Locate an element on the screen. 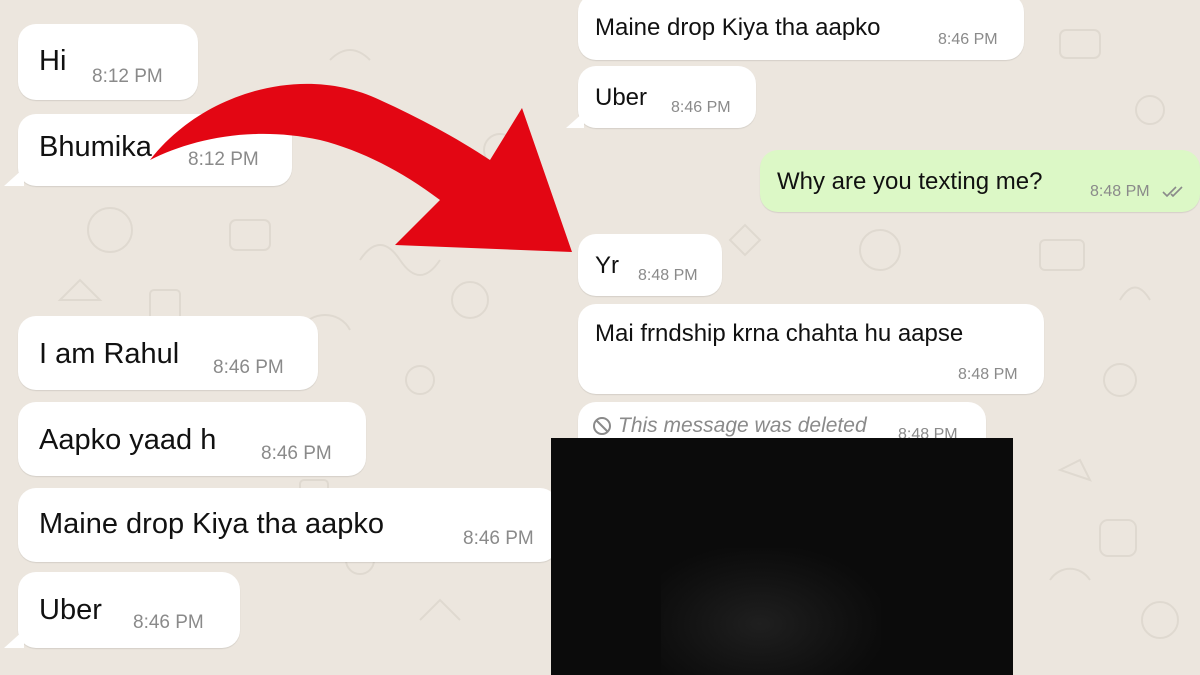 The width and height of the screenshot is (1200, 675). message-text: Mai frndship krna chahta hu aapse is located at coordinates (779, 333).